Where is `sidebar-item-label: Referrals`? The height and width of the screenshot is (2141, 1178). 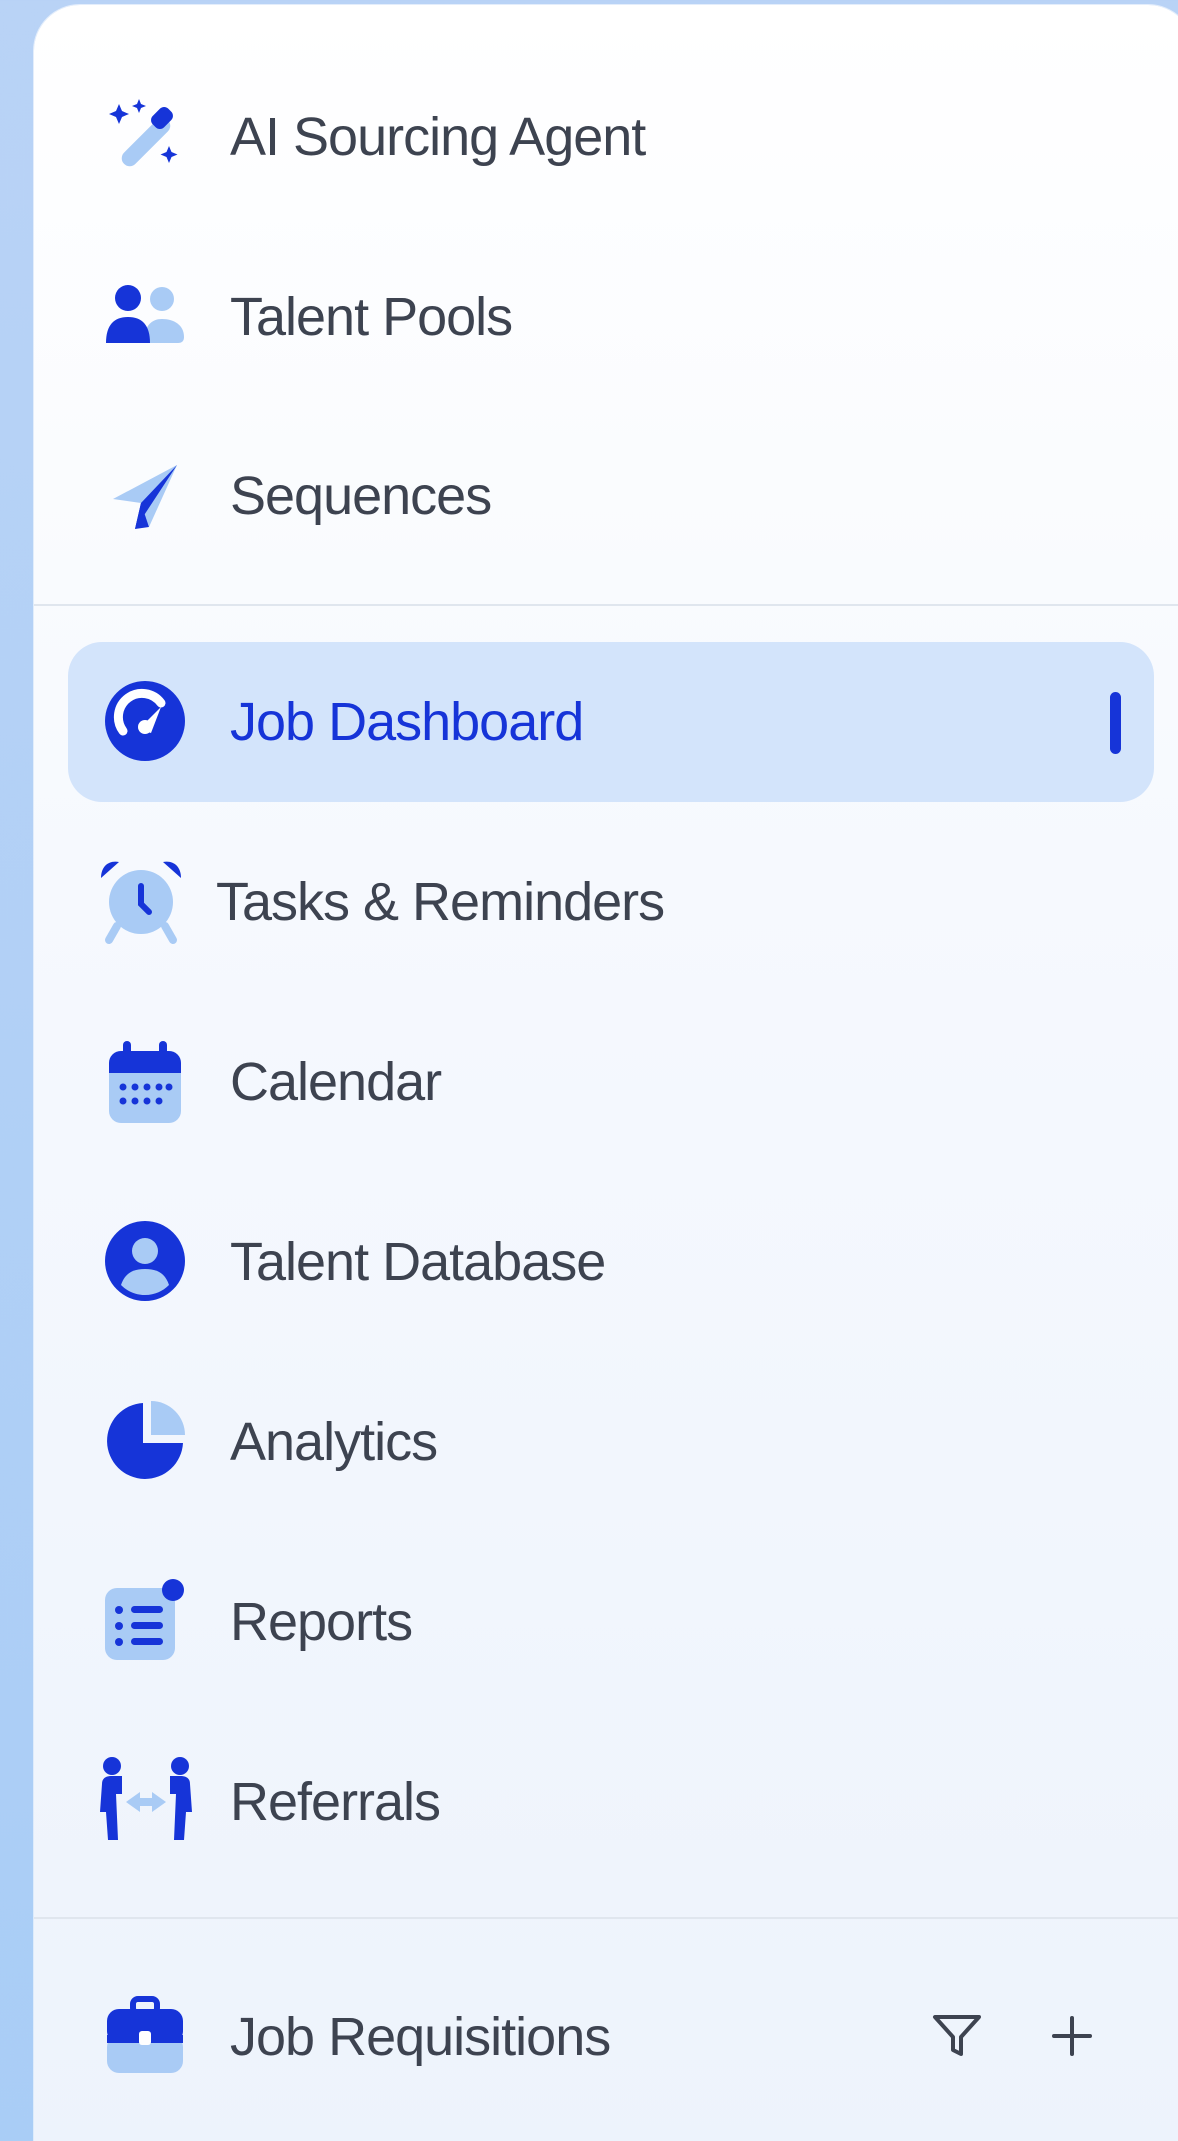 sidebar-item-label: Referrals is located at coordinates (335, 1802).